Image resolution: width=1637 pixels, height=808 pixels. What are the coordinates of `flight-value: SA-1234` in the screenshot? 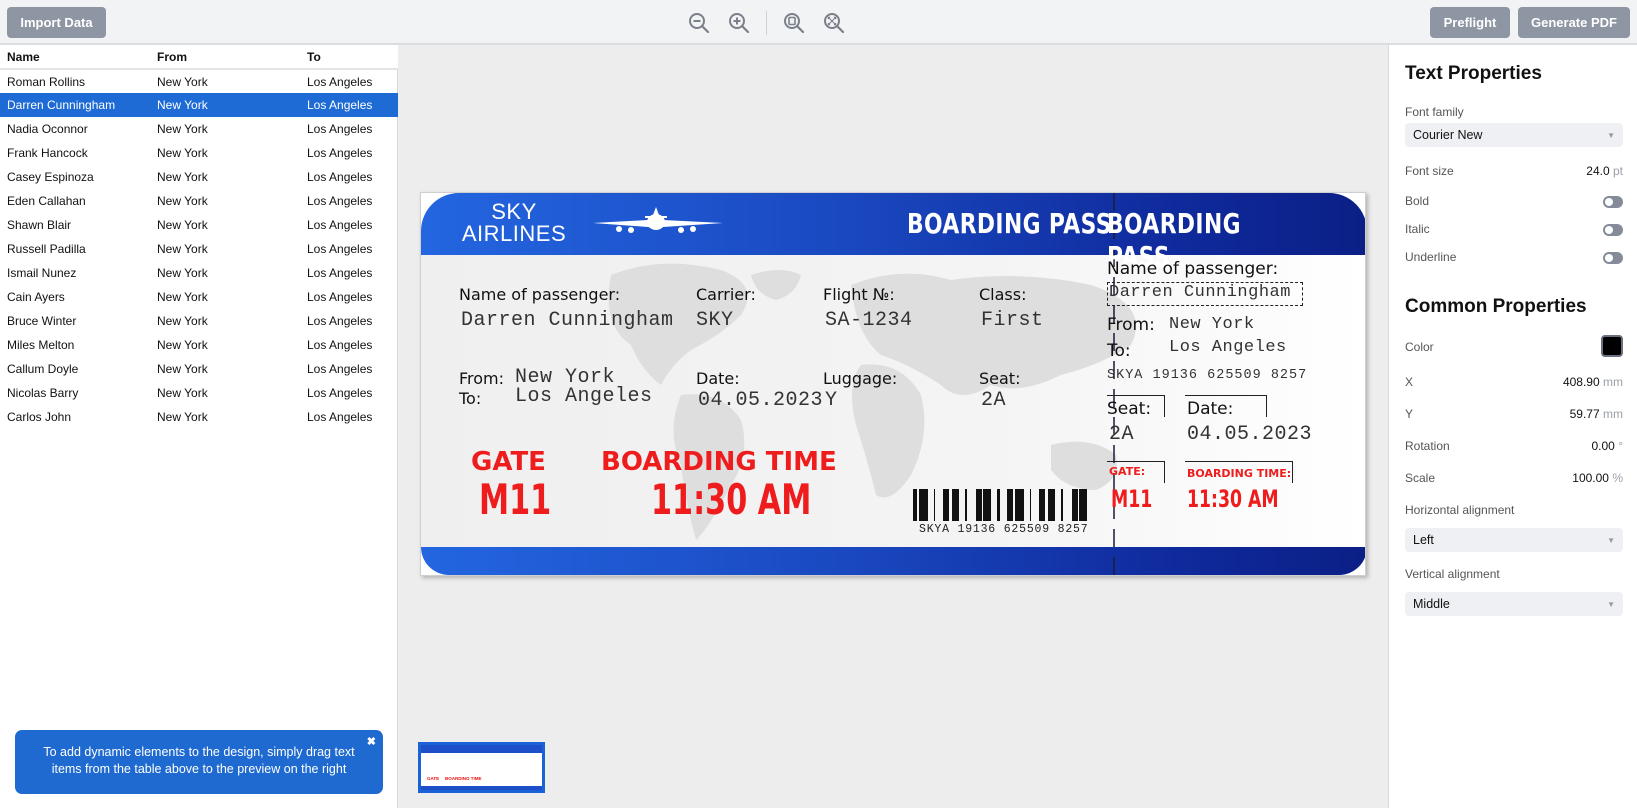 It's located at (869, 320).